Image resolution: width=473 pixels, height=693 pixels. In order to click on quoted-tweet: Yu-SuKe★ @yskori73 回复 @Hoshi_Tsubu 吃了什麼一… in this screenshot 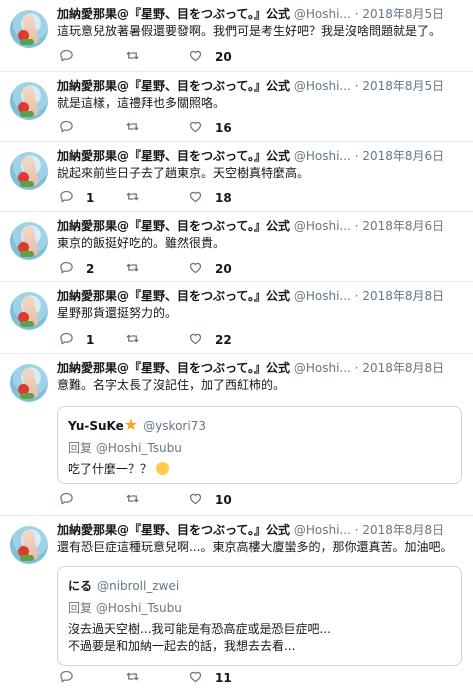, I will do `click(259, 445)`.